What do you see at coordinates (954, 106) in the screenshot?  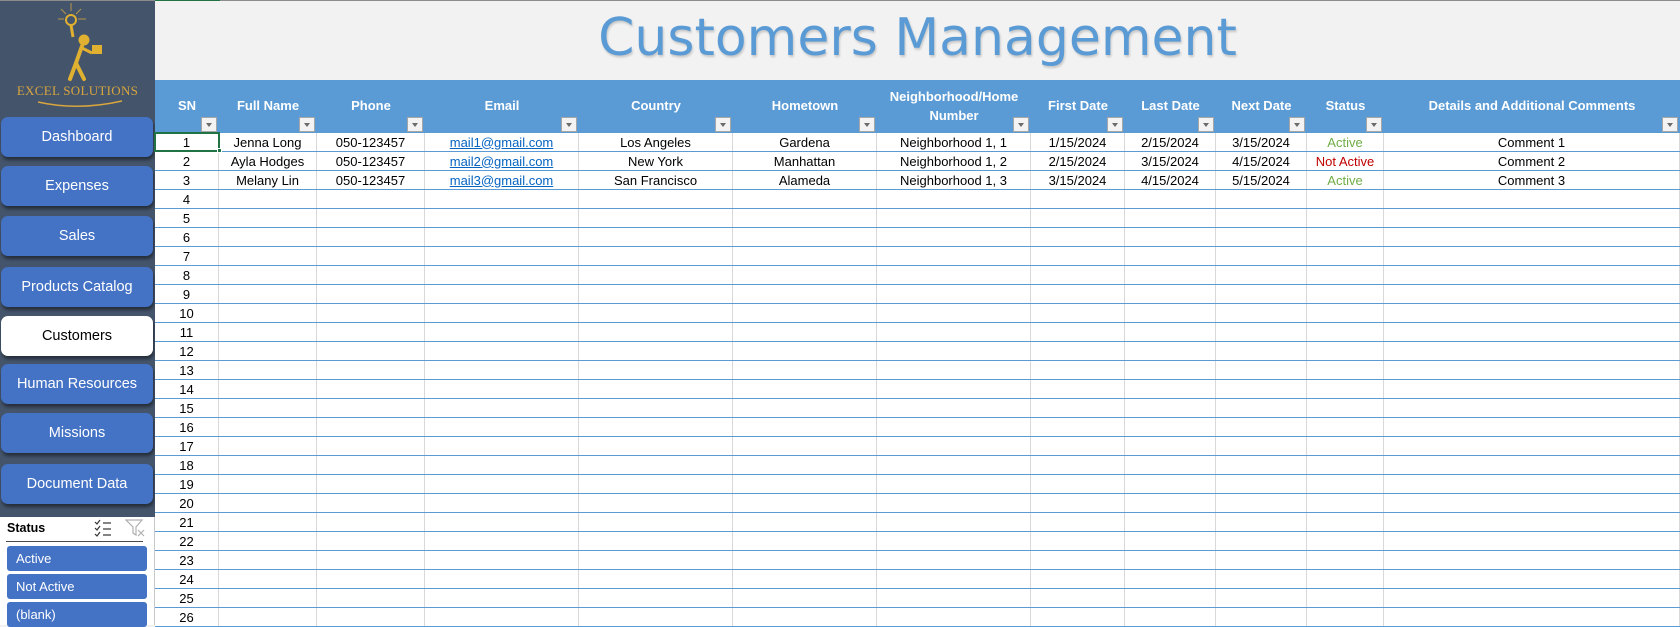 I see `column-header-neighborhood: Neighborhood/Home Number` at bounding box center [954, 106].